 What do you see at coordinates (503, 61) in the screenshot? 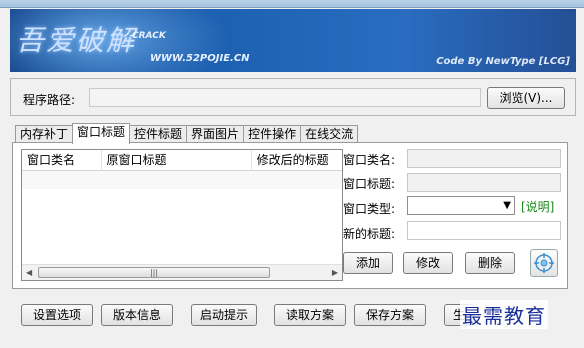
I see `author-credit: Code By NewType [LCG]` at bounding box center [503, 61].